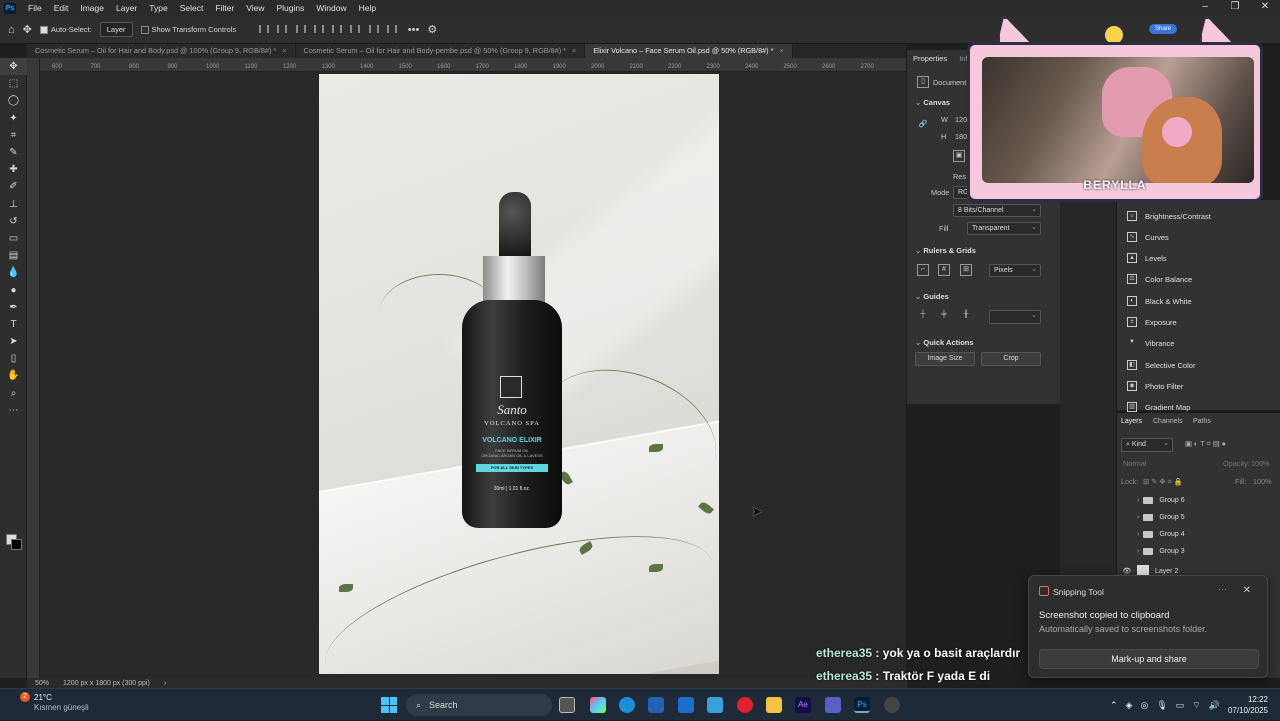 The width and height of the screenshot is (1280, 721). I want to click on menu-edit: Edit, so click(61, 8).